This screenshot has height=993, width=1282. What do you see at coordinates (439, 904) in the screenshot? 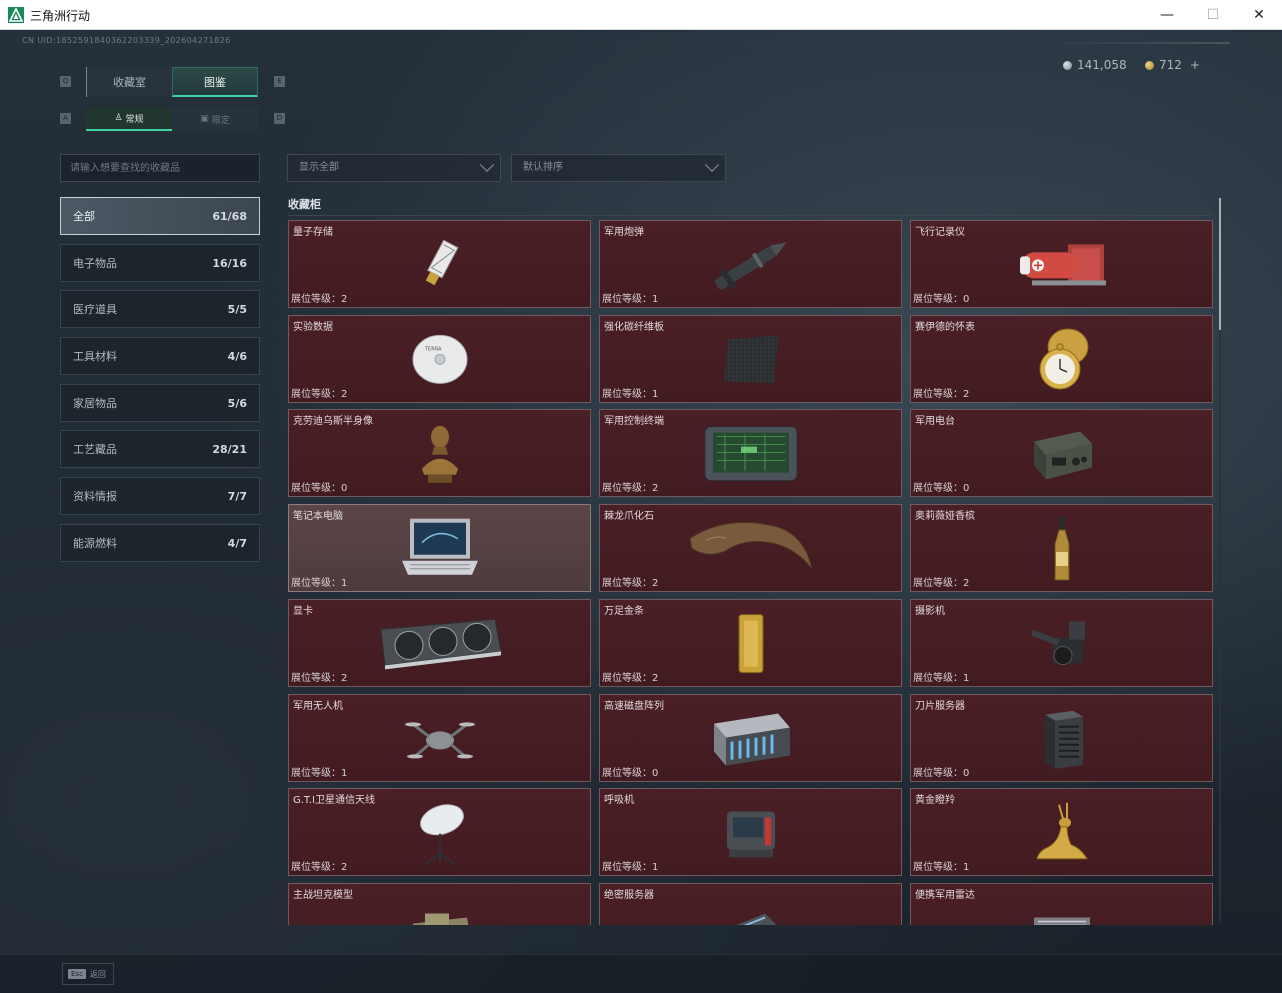
I see `collection-item-card: 主战坦克模型` at bounding box center [439, 904].